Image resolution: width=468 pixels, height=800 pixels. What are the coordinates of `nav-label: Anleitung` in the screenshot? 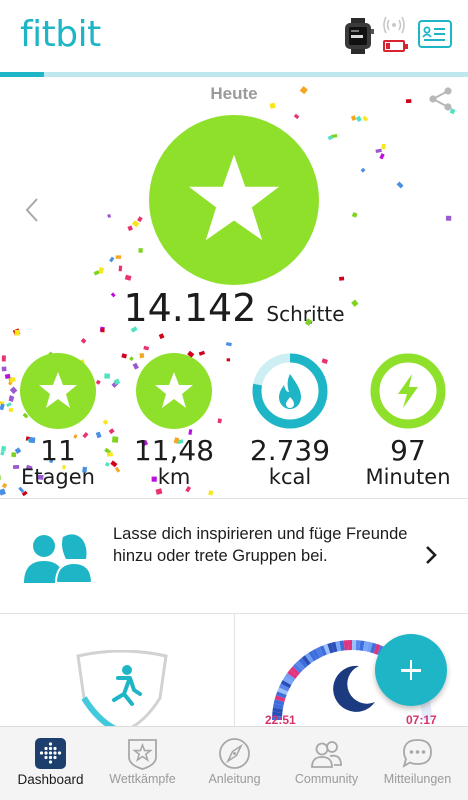 It's located at (234, 779).